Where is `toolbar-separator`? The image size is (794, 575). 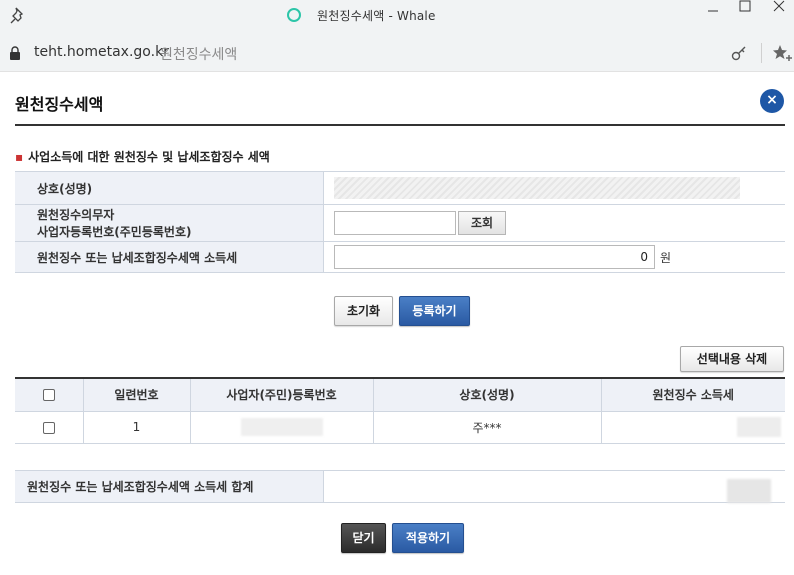 toolbar-separator is located at coordinates (761, 53).